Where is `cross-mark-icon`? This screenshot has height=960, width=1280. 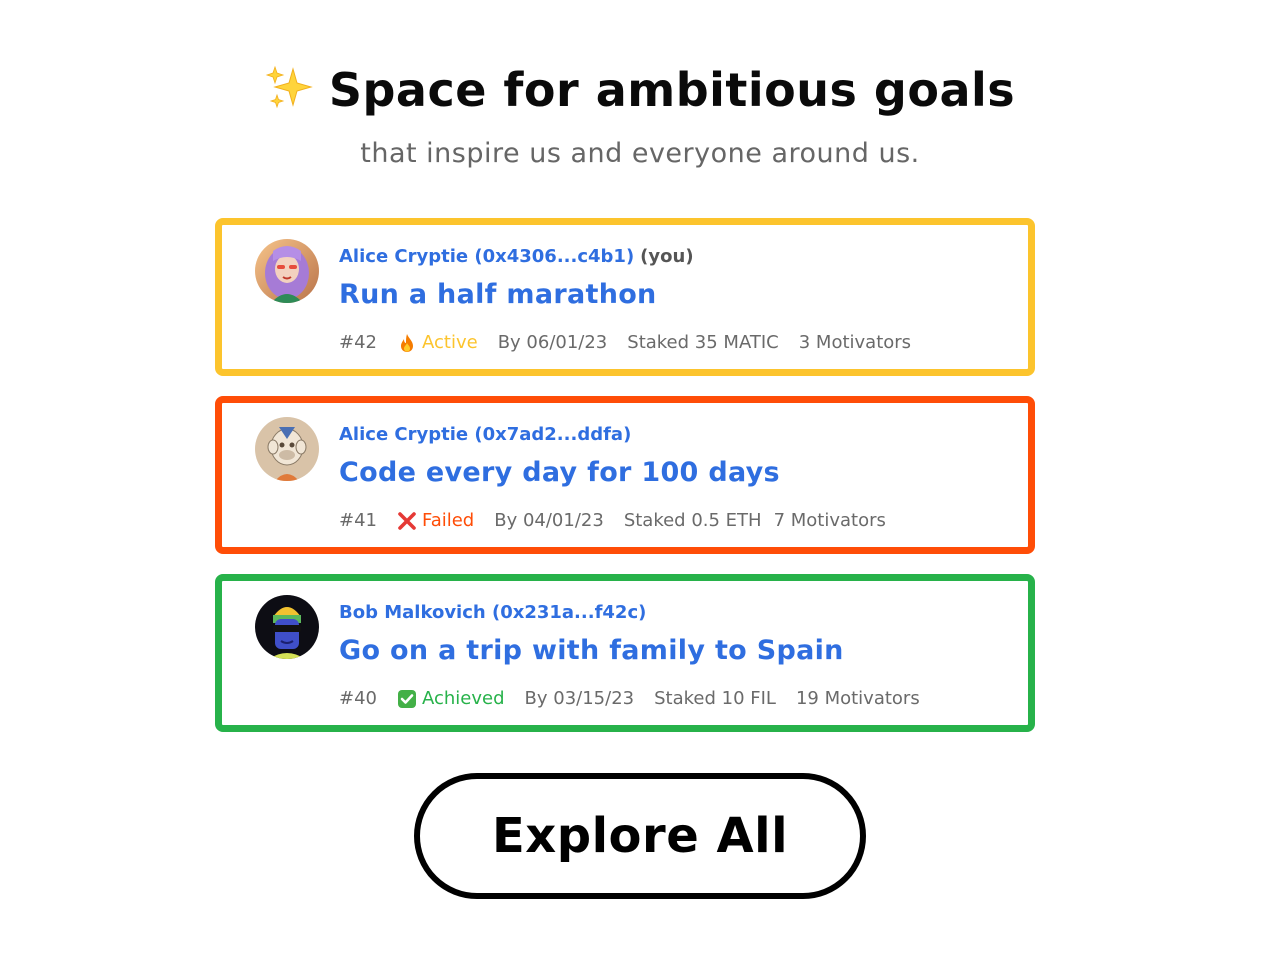
cross-mark-icon is located at coordinates (407, 520).